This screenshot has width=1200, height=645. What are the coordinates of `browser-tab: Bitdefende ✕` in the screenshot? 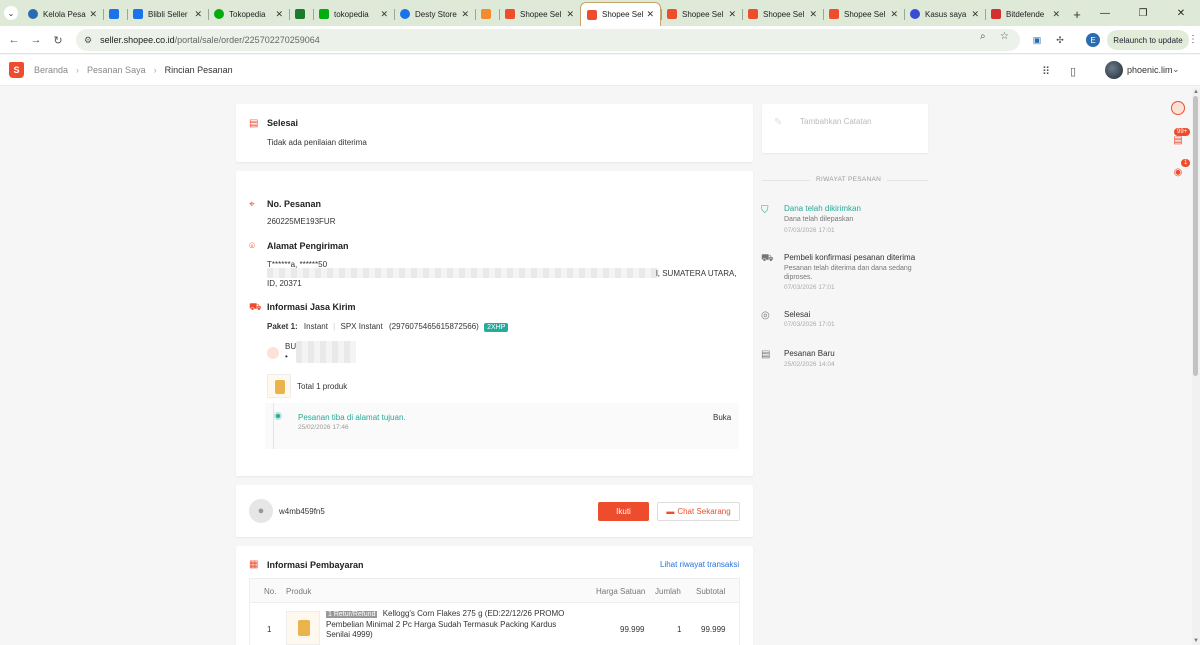 It's located at (1025, 14).